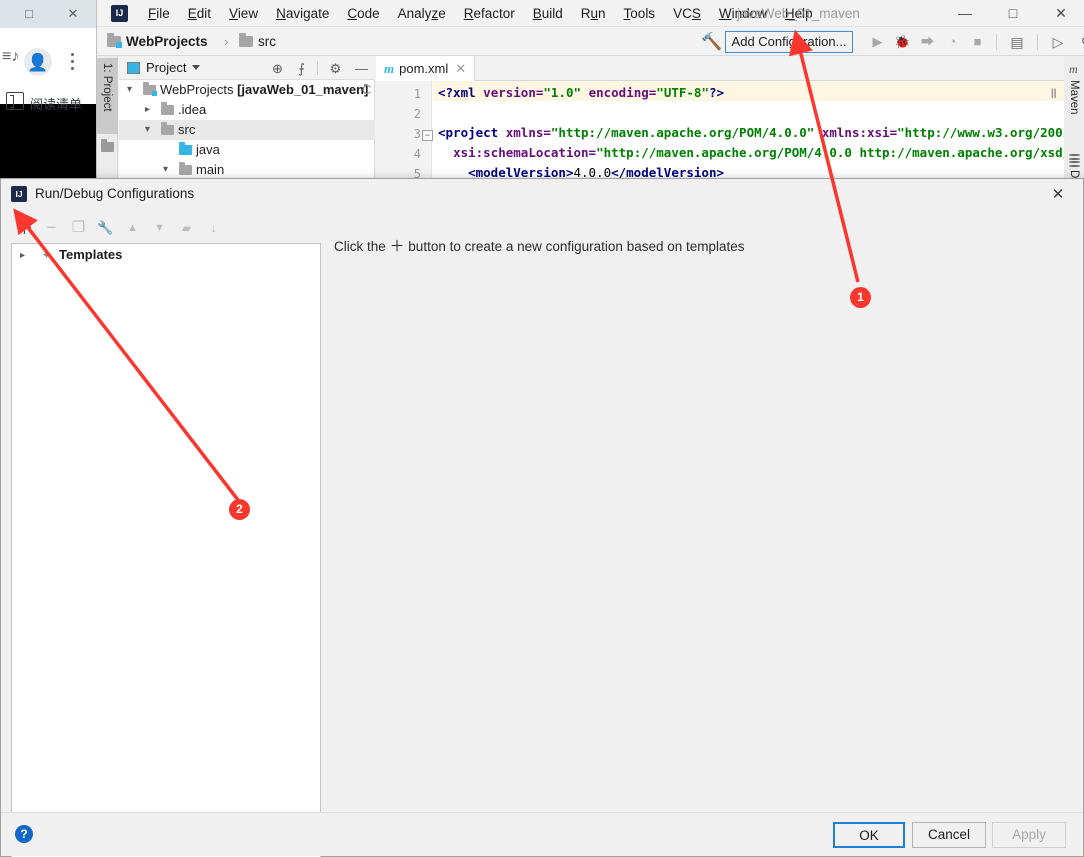 The height and width of the screenshot is (857, 1084). I want to click on breadcrumb-webprojects: WebProjects, so click(157, 41).